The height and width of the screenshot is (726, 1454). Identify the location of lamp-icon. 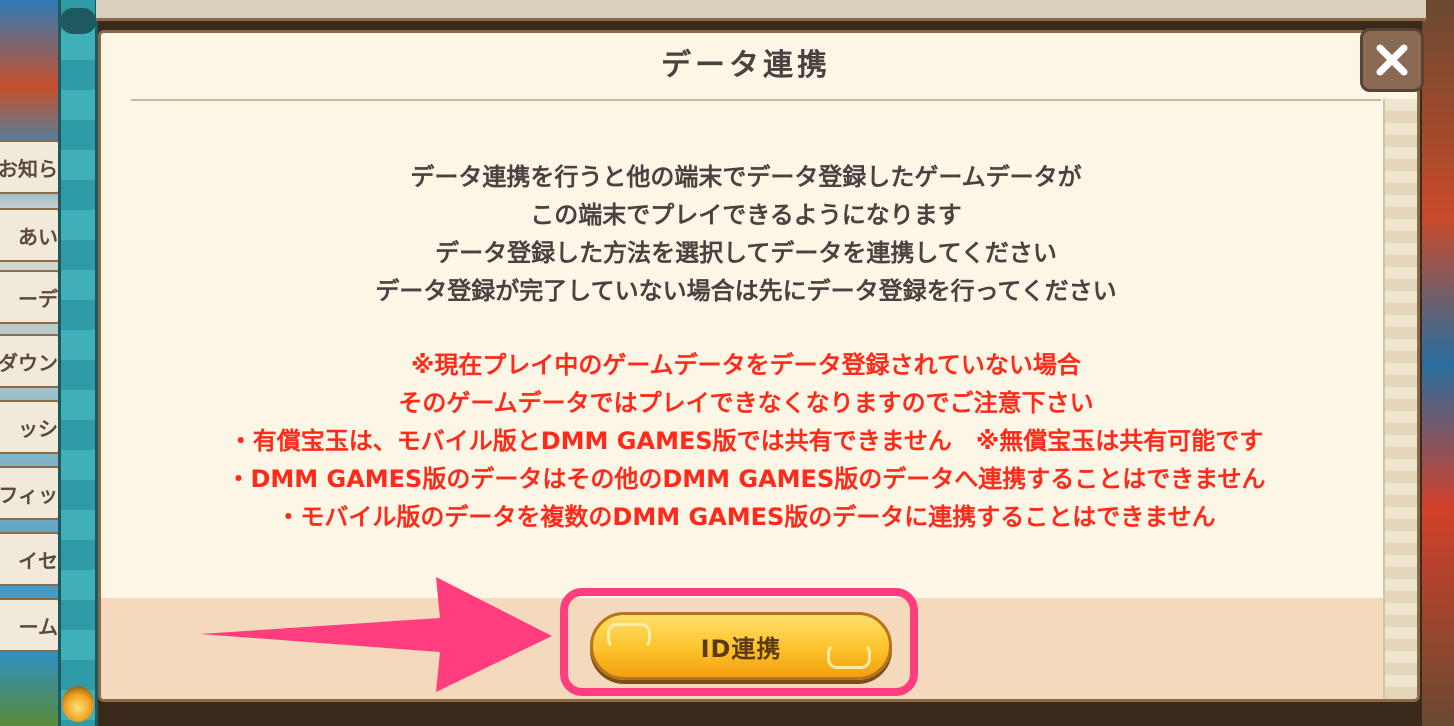
(78, 704).